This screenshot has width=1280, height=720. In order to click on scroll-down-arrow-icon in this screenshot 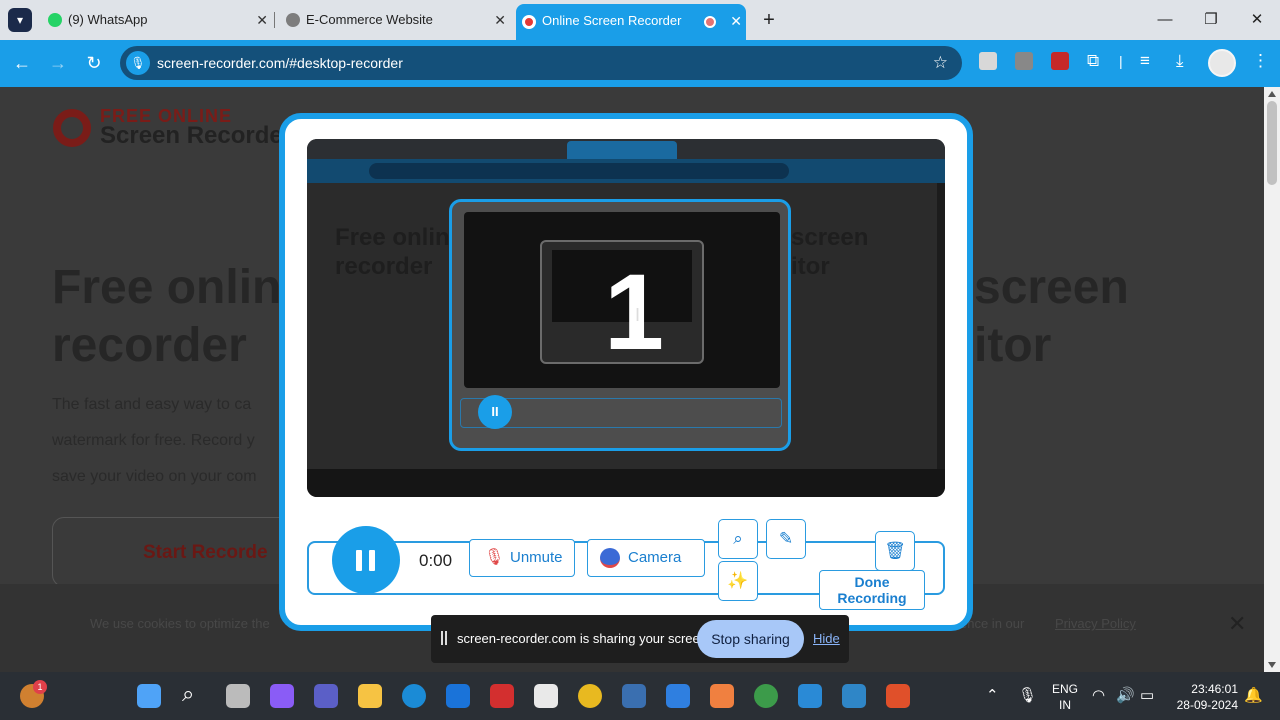, I will do `click(1272, 665)`.